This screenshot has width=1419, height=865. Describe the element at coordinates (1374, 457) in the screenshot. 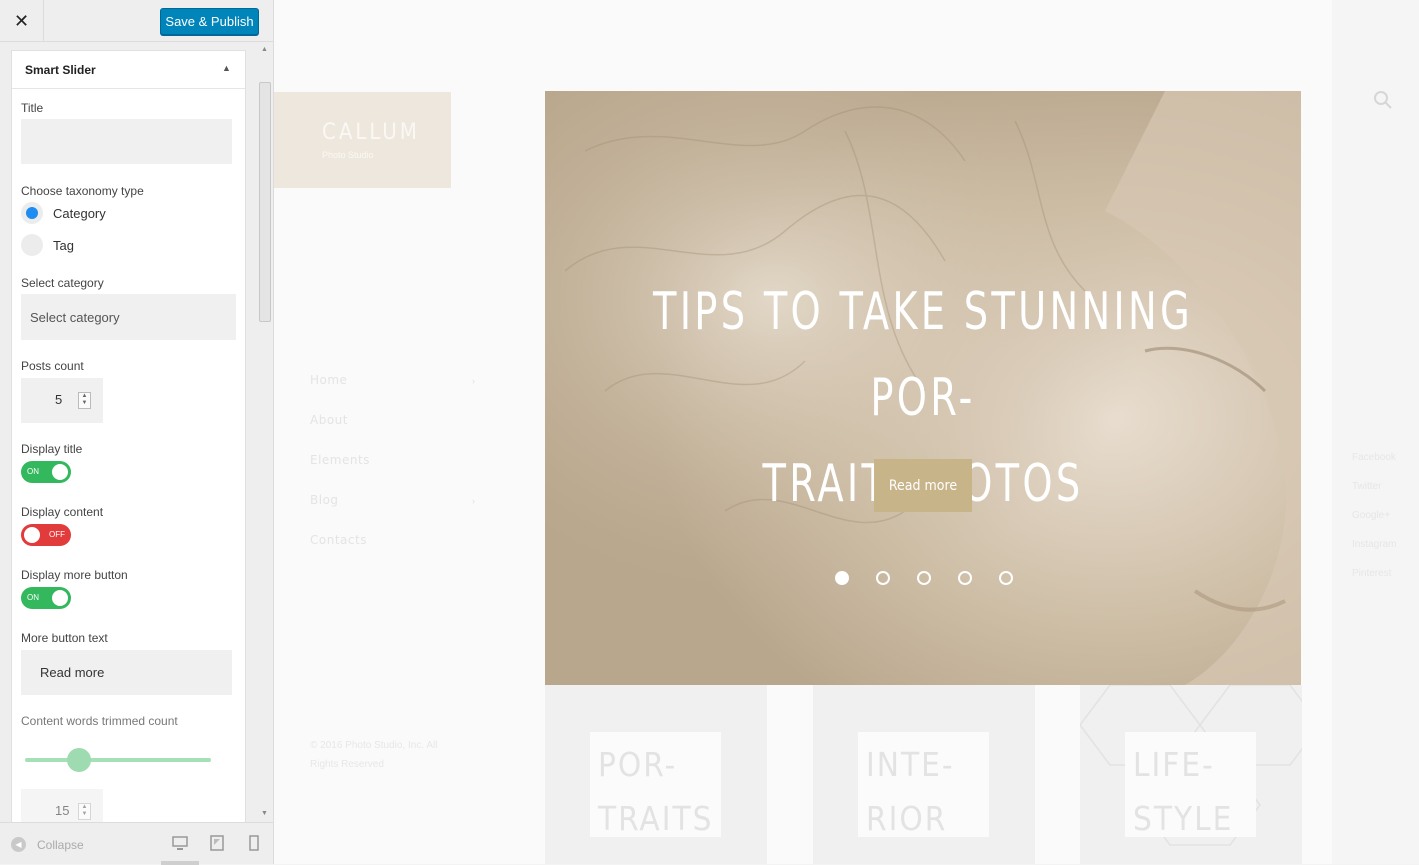

I see `social-facebook: Facebook` at that location.